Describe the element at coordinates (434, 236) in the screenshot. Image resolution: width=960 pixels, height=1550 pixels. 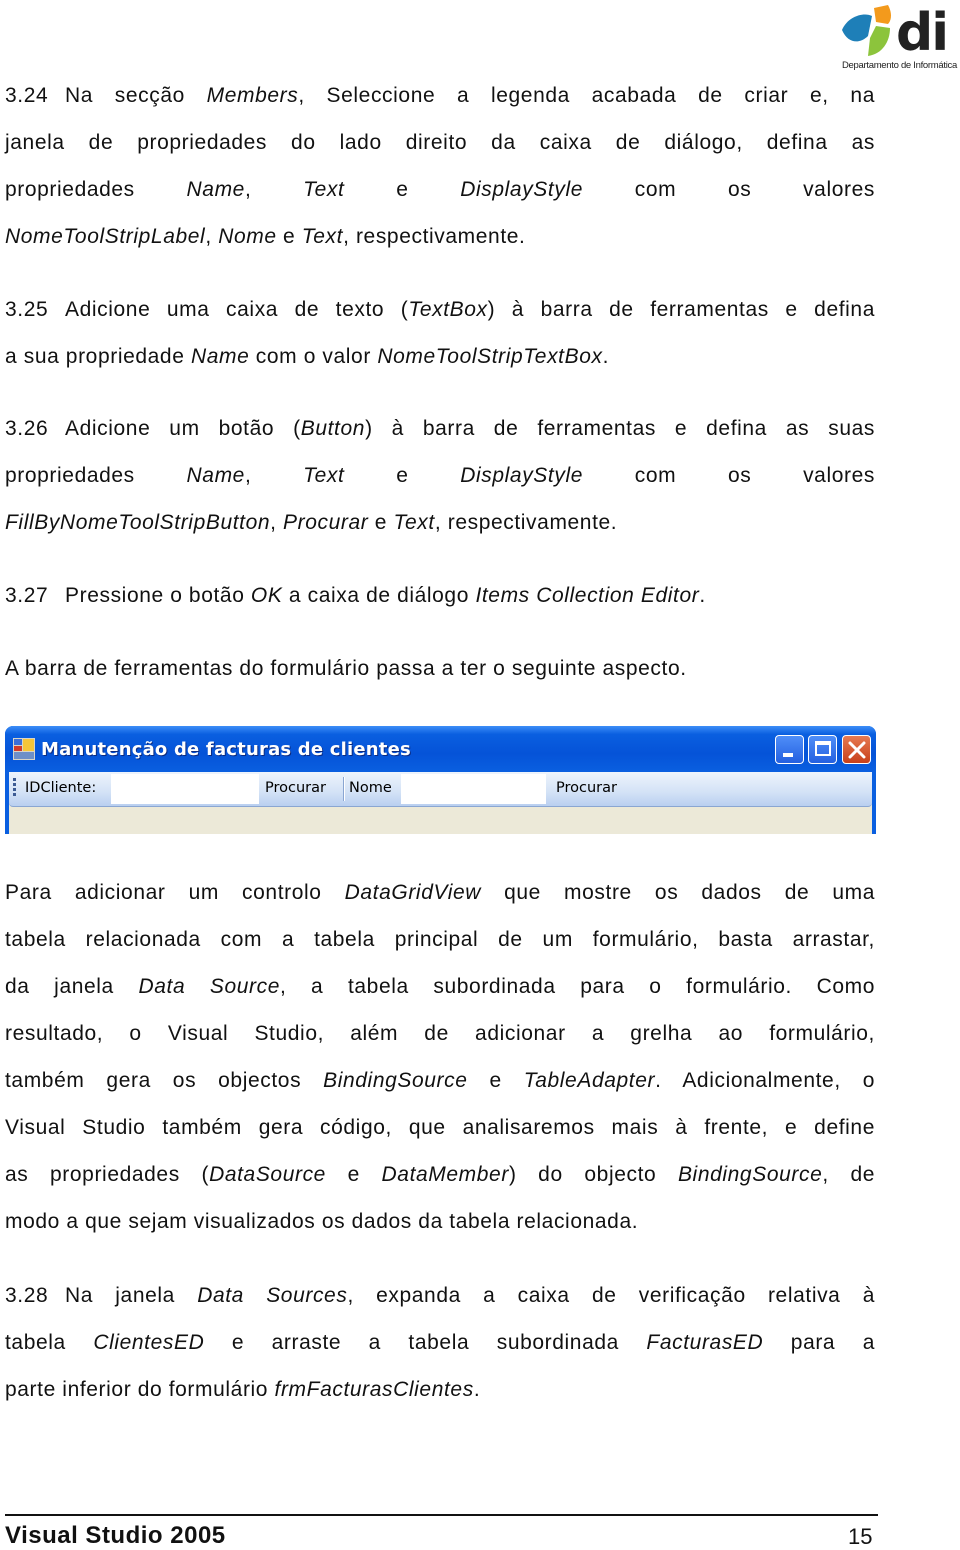
I see `text-run: , respectivamente.` at that location.